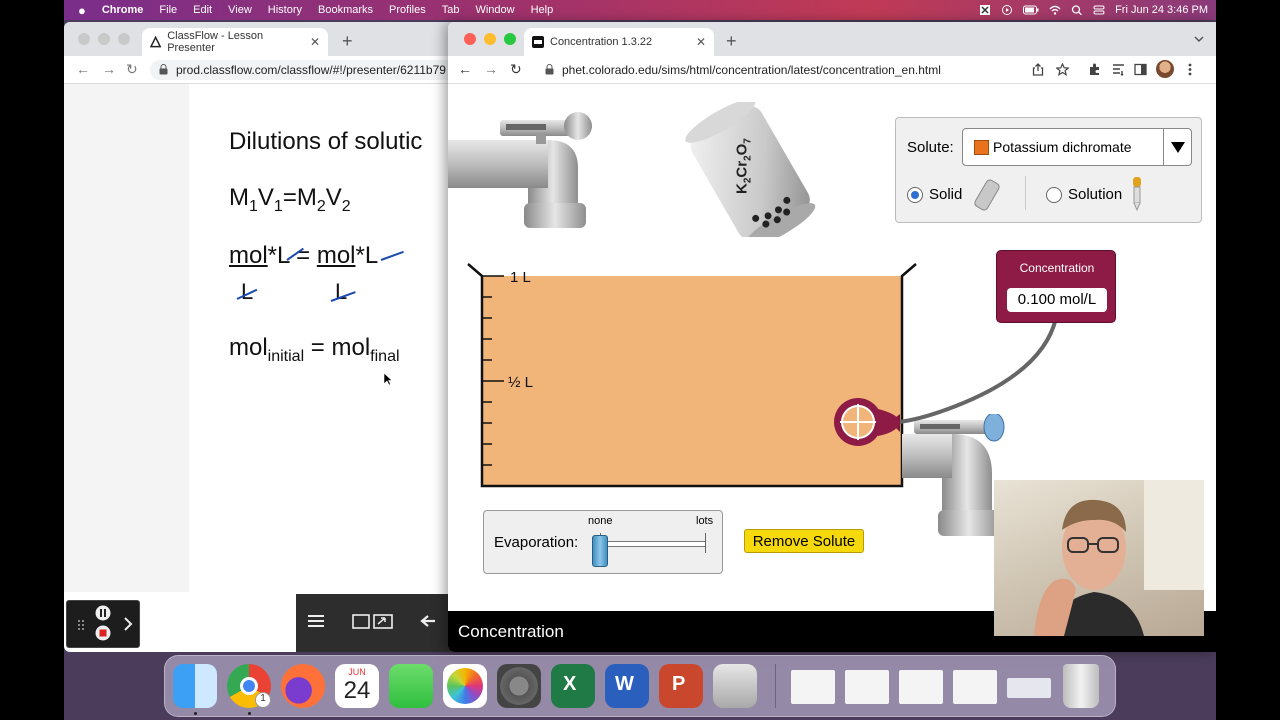 The height and width of the screenshot is (720, 1280). What do you see at coordinates (253, 206) in the screenshot?
I see `eq-sub1: 1` at bounding box center [253, 206].